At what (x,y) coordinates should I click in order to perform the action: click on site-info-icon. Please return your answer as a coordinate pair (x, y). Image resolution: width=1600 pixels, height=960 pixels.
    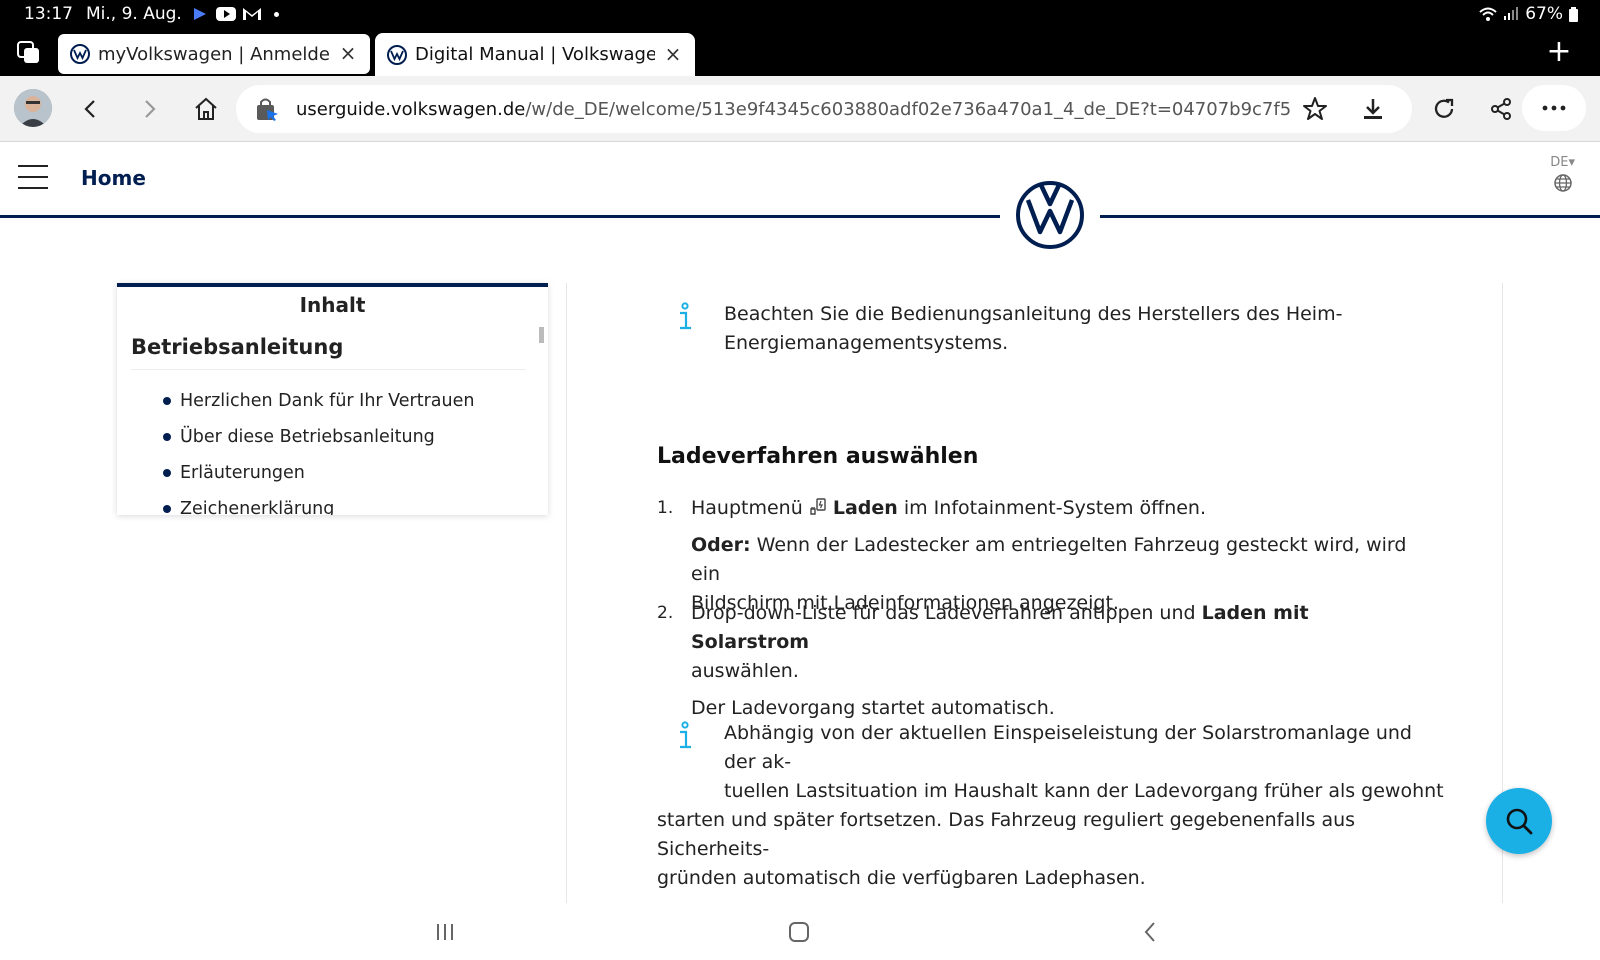
    Looking at the image, I should click on (267, 109).